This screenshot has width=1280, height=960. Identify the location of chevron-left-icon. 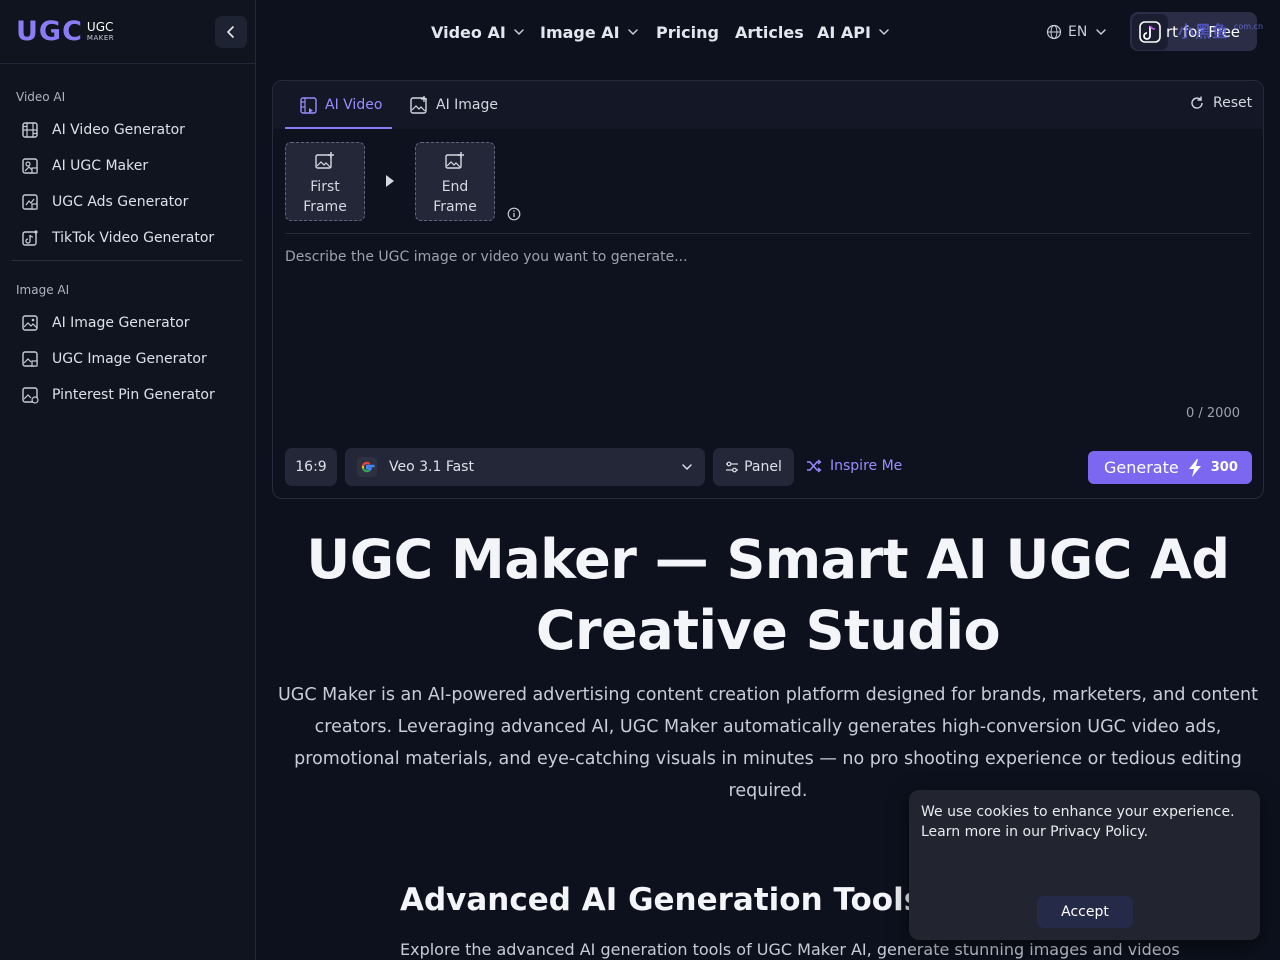
(230, 32).